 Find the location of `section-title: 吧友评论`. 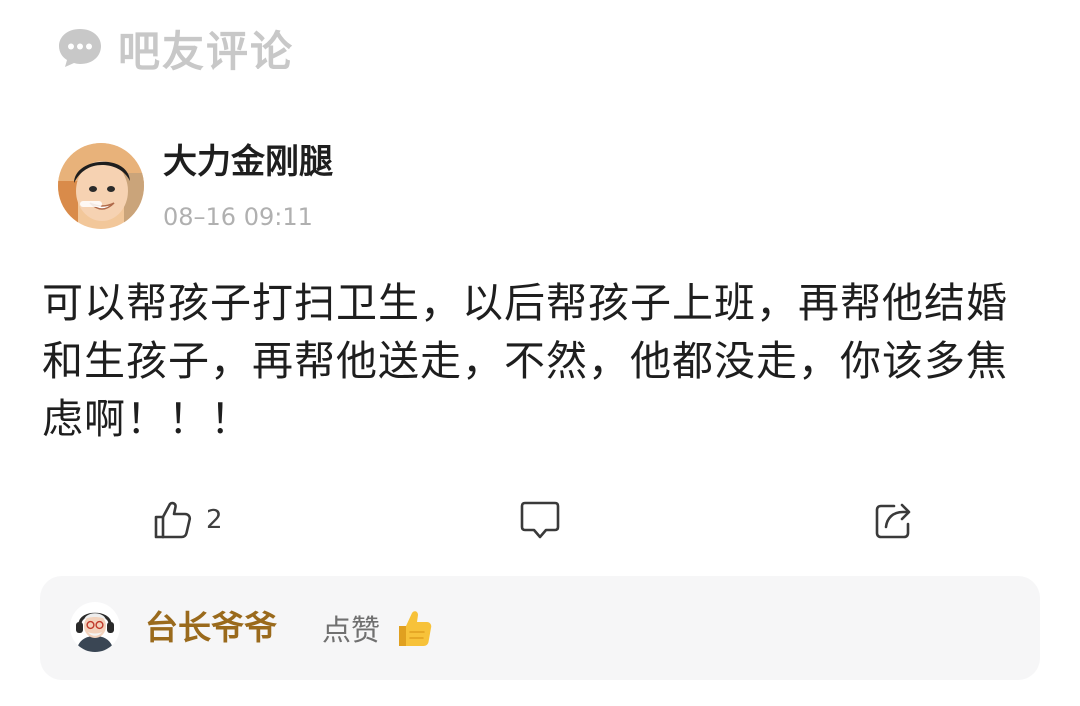

section-title: 吧友评论 is located at coordinates (206, 51).